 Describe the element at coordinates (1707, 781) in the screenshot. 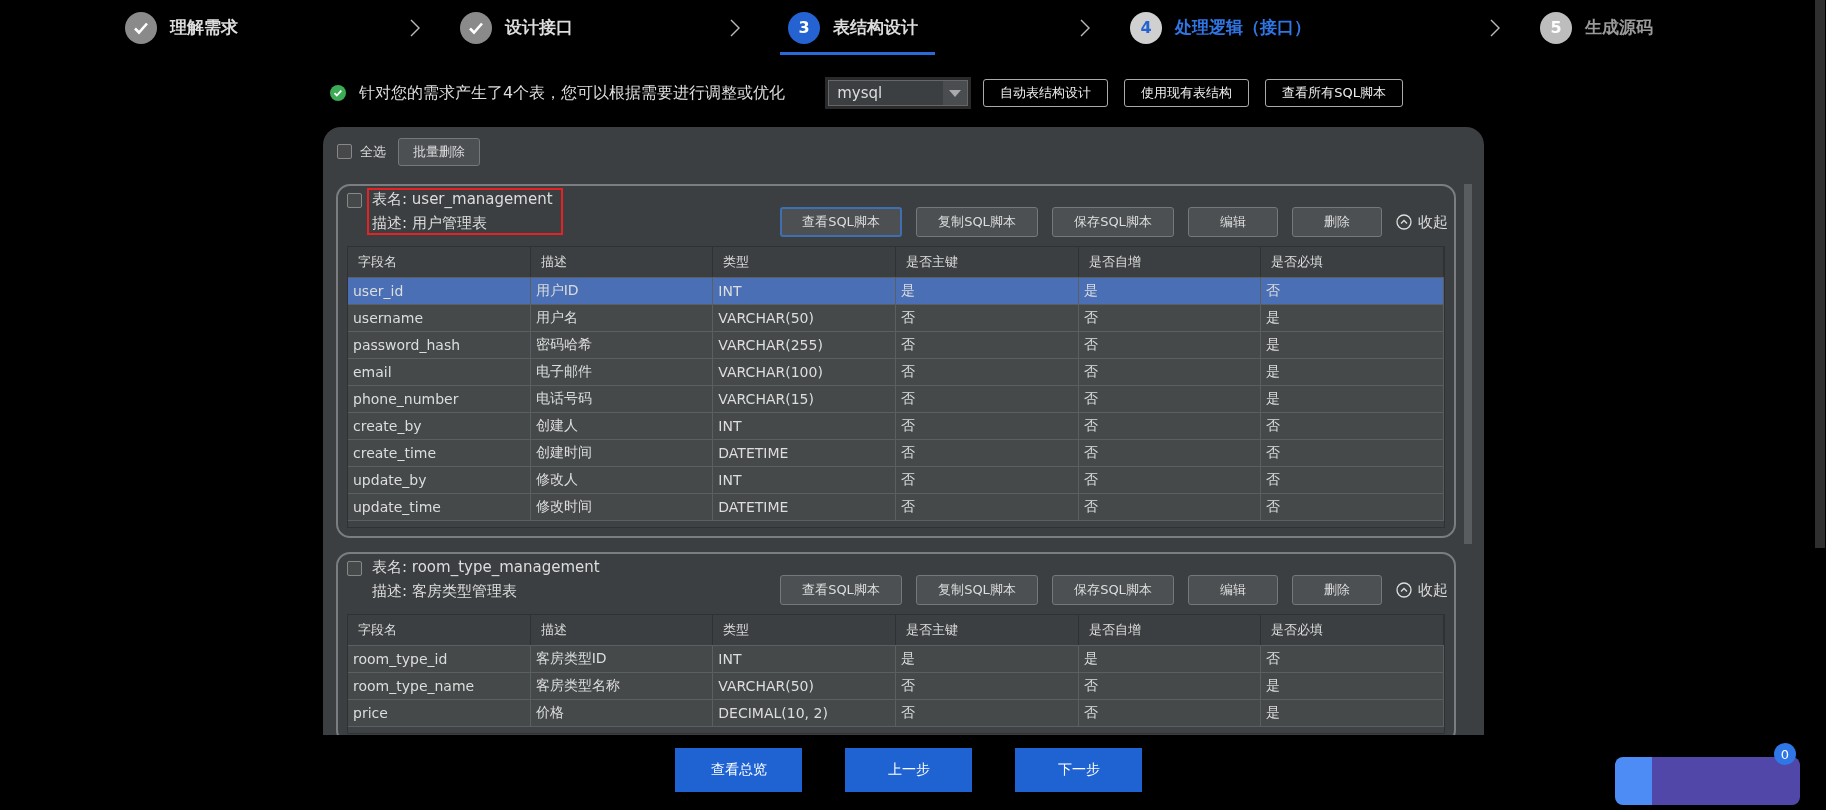

I see `floating-button` at that location.